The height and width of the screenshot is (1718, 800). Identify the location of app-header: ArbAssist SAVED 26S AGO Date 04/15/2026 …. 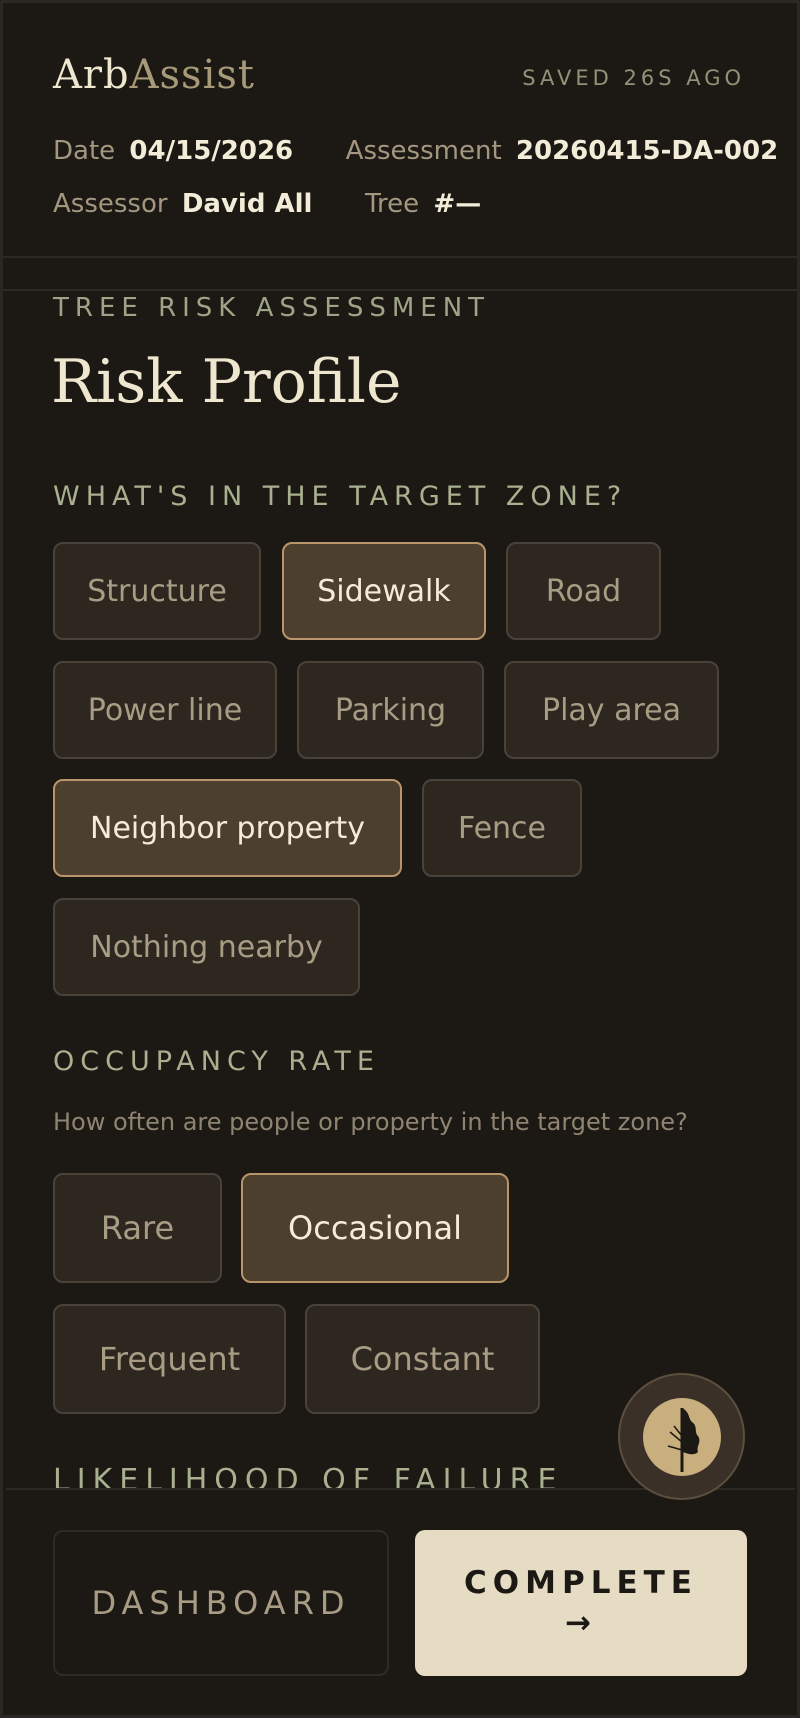
(400, 131).